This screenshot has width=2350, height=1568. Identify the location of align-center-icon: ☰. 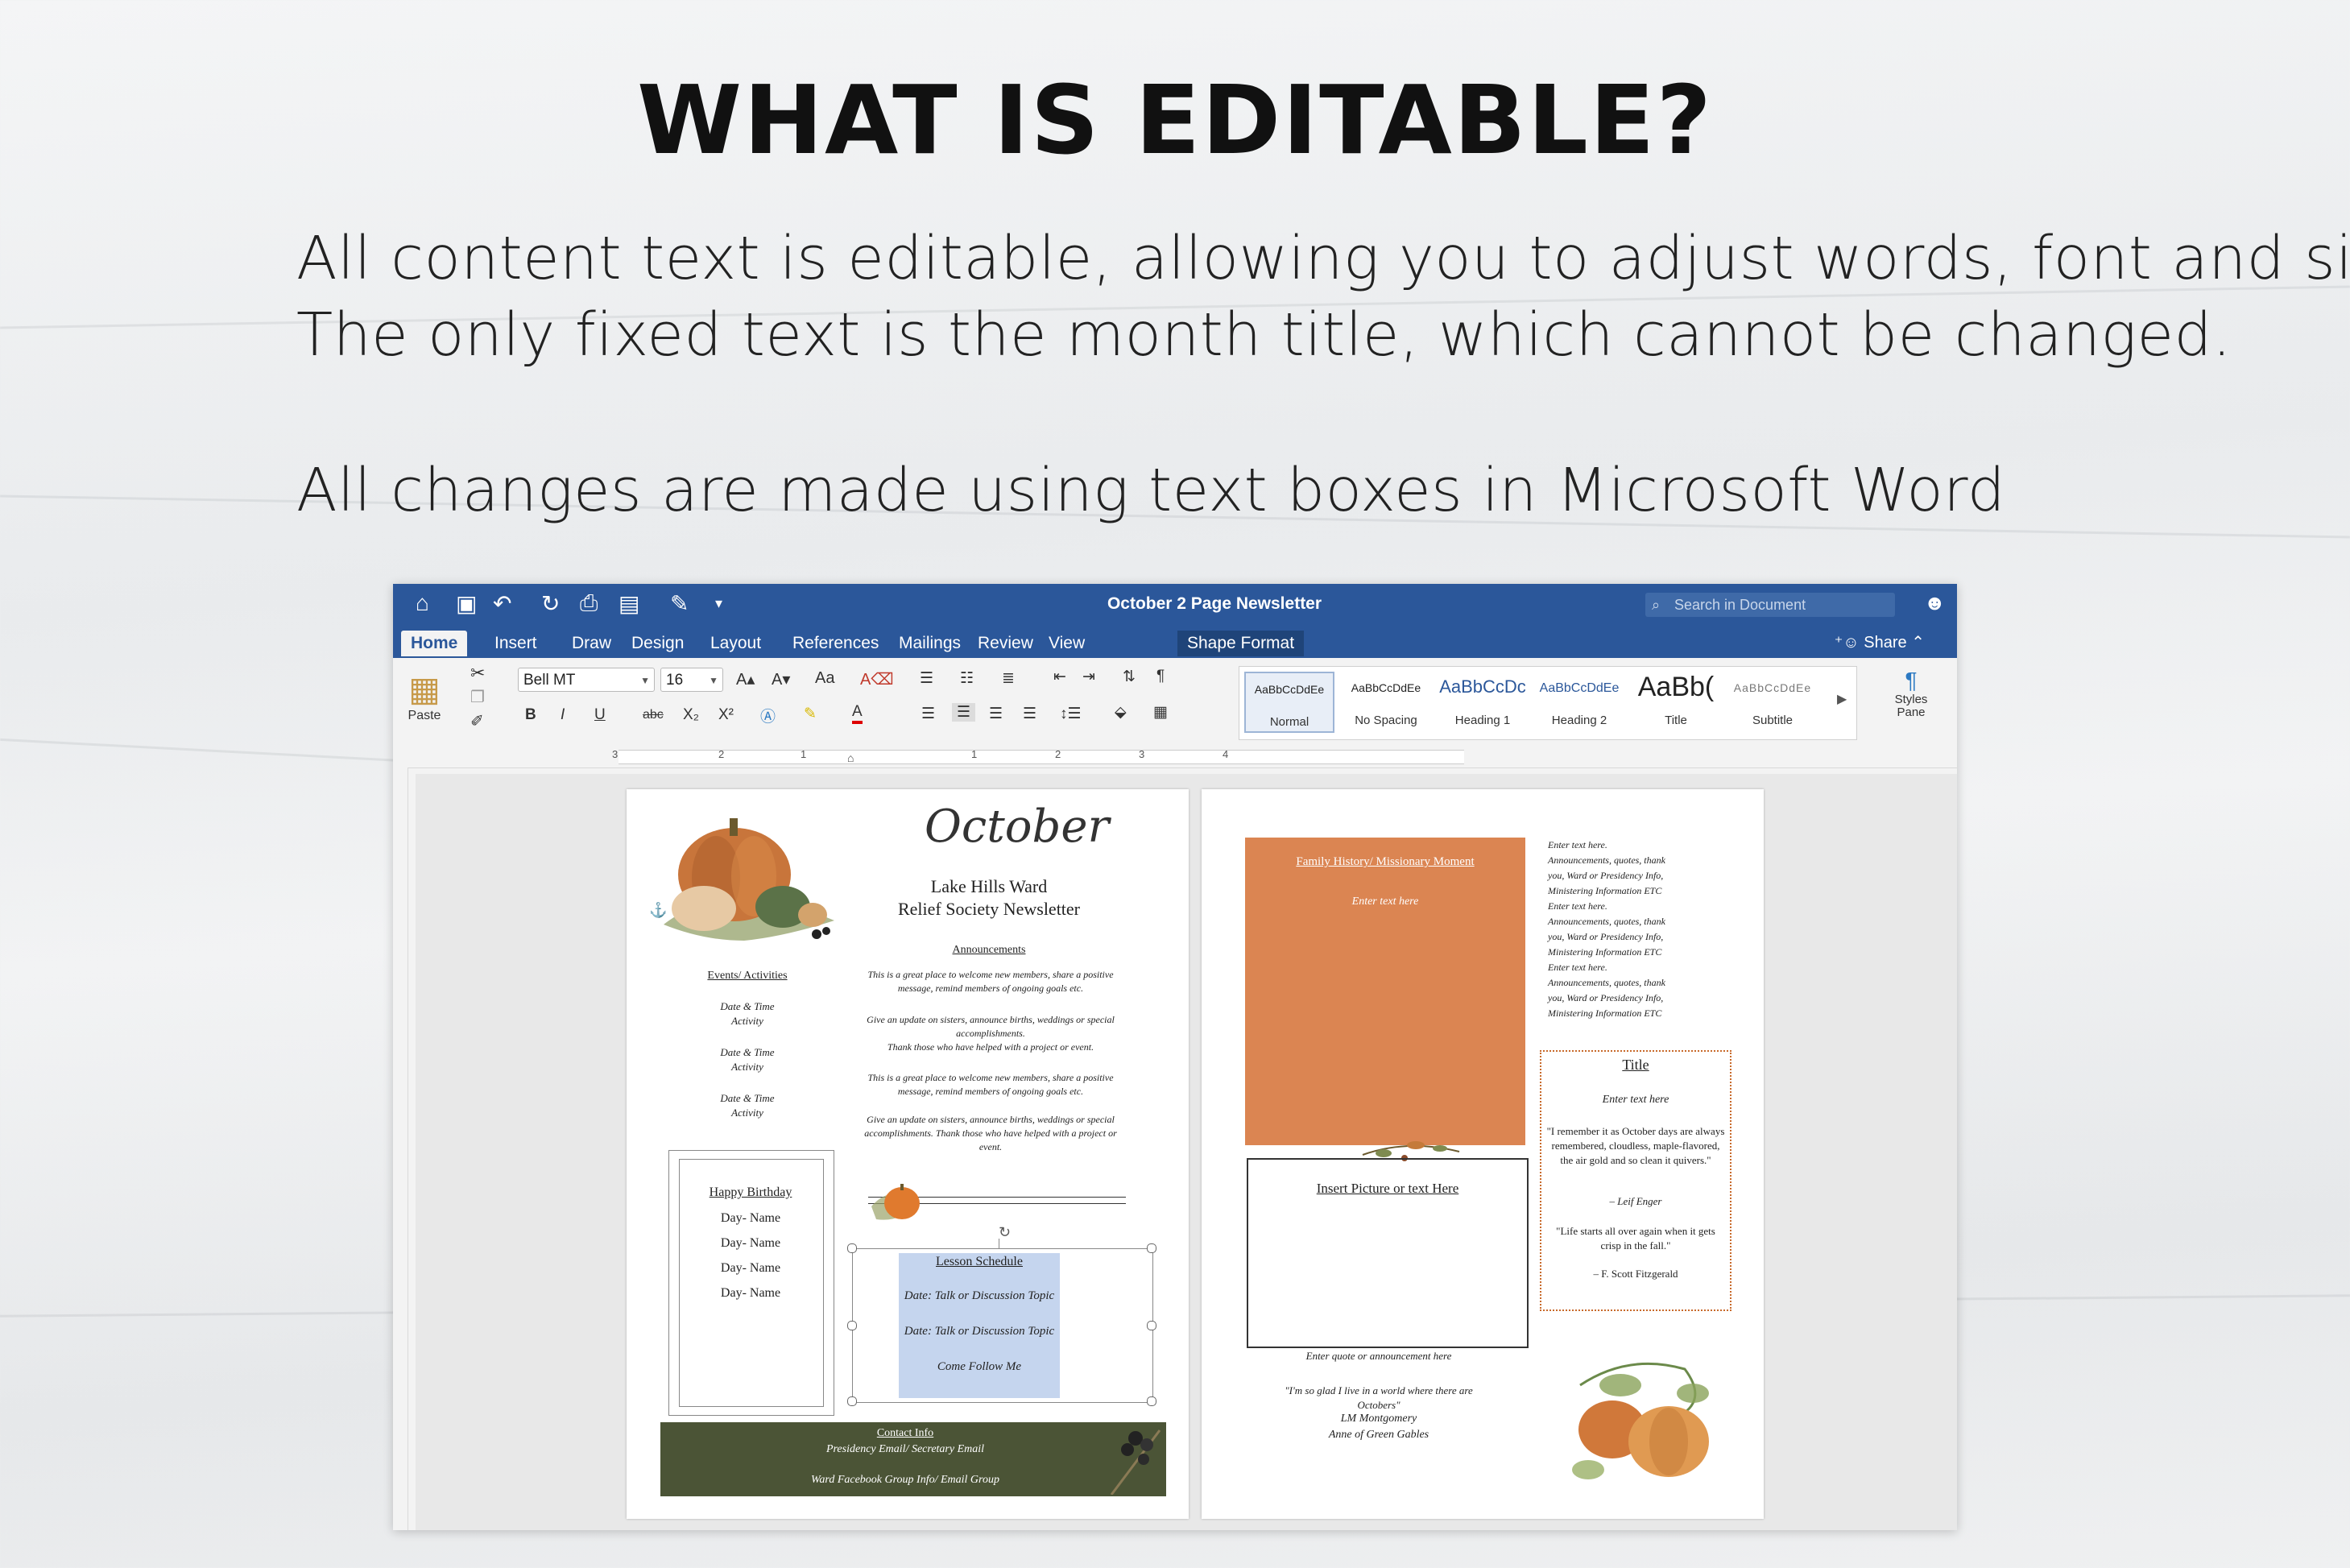
(964, 712).